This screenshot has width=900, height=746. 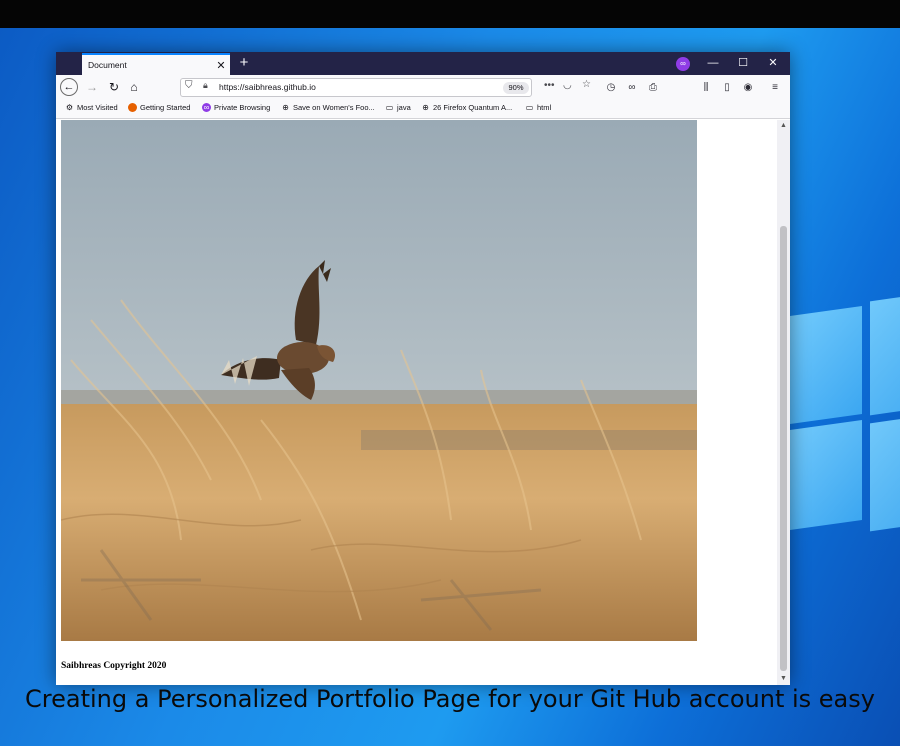 What do you see at coordinates (114, 666) in the screenshot?
I see `copyright-text: Saibhreas Copyright 2020` at bounding box center [114, 666].